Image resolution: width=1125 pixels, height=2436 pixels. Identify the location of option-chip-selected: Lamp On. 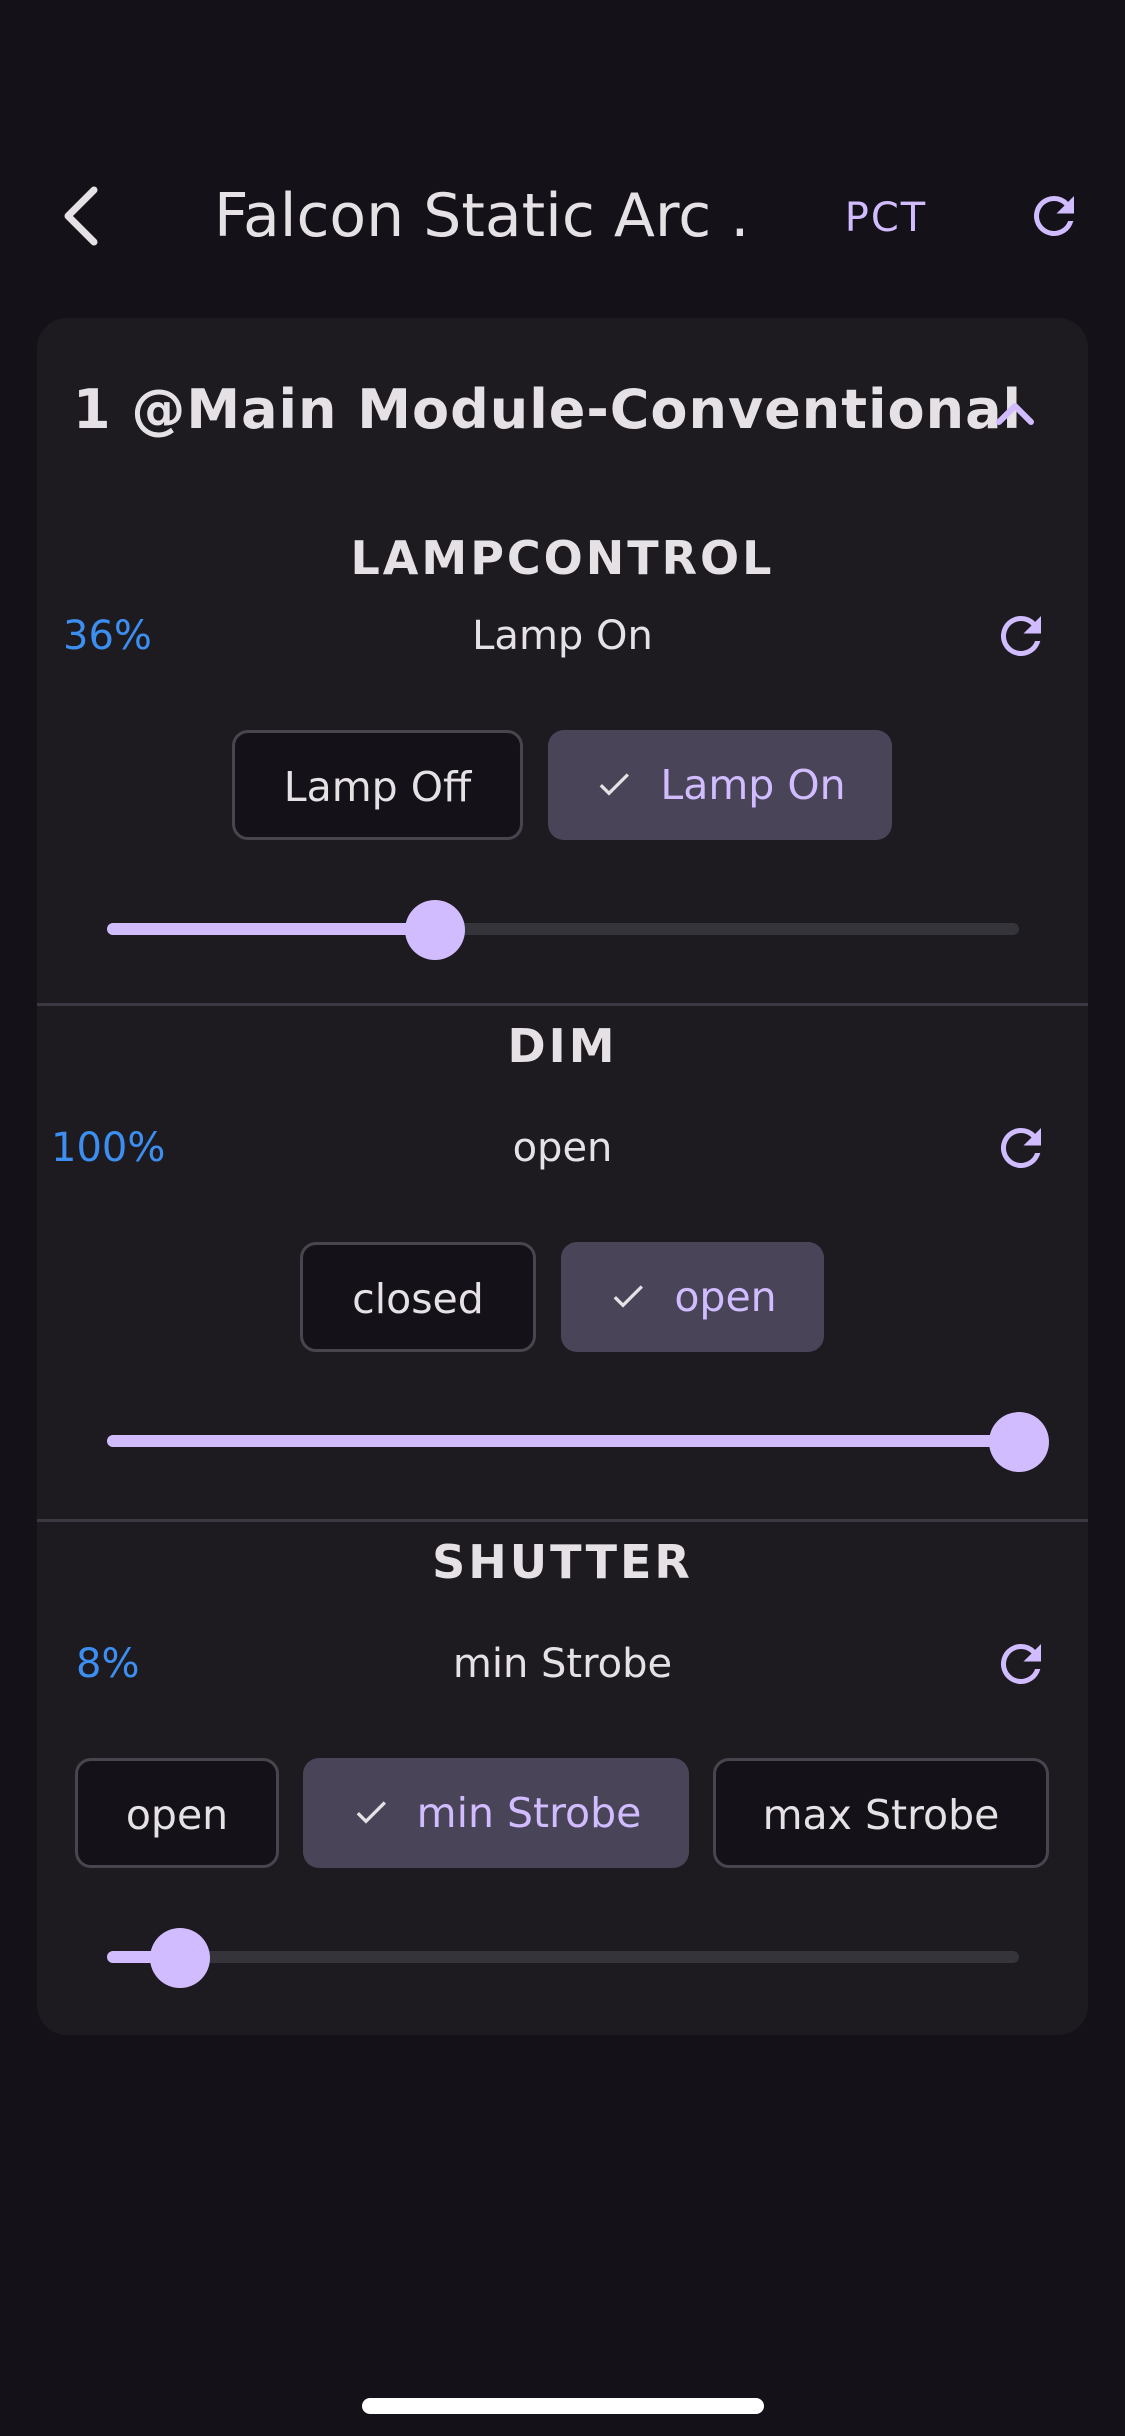
(720, 785).